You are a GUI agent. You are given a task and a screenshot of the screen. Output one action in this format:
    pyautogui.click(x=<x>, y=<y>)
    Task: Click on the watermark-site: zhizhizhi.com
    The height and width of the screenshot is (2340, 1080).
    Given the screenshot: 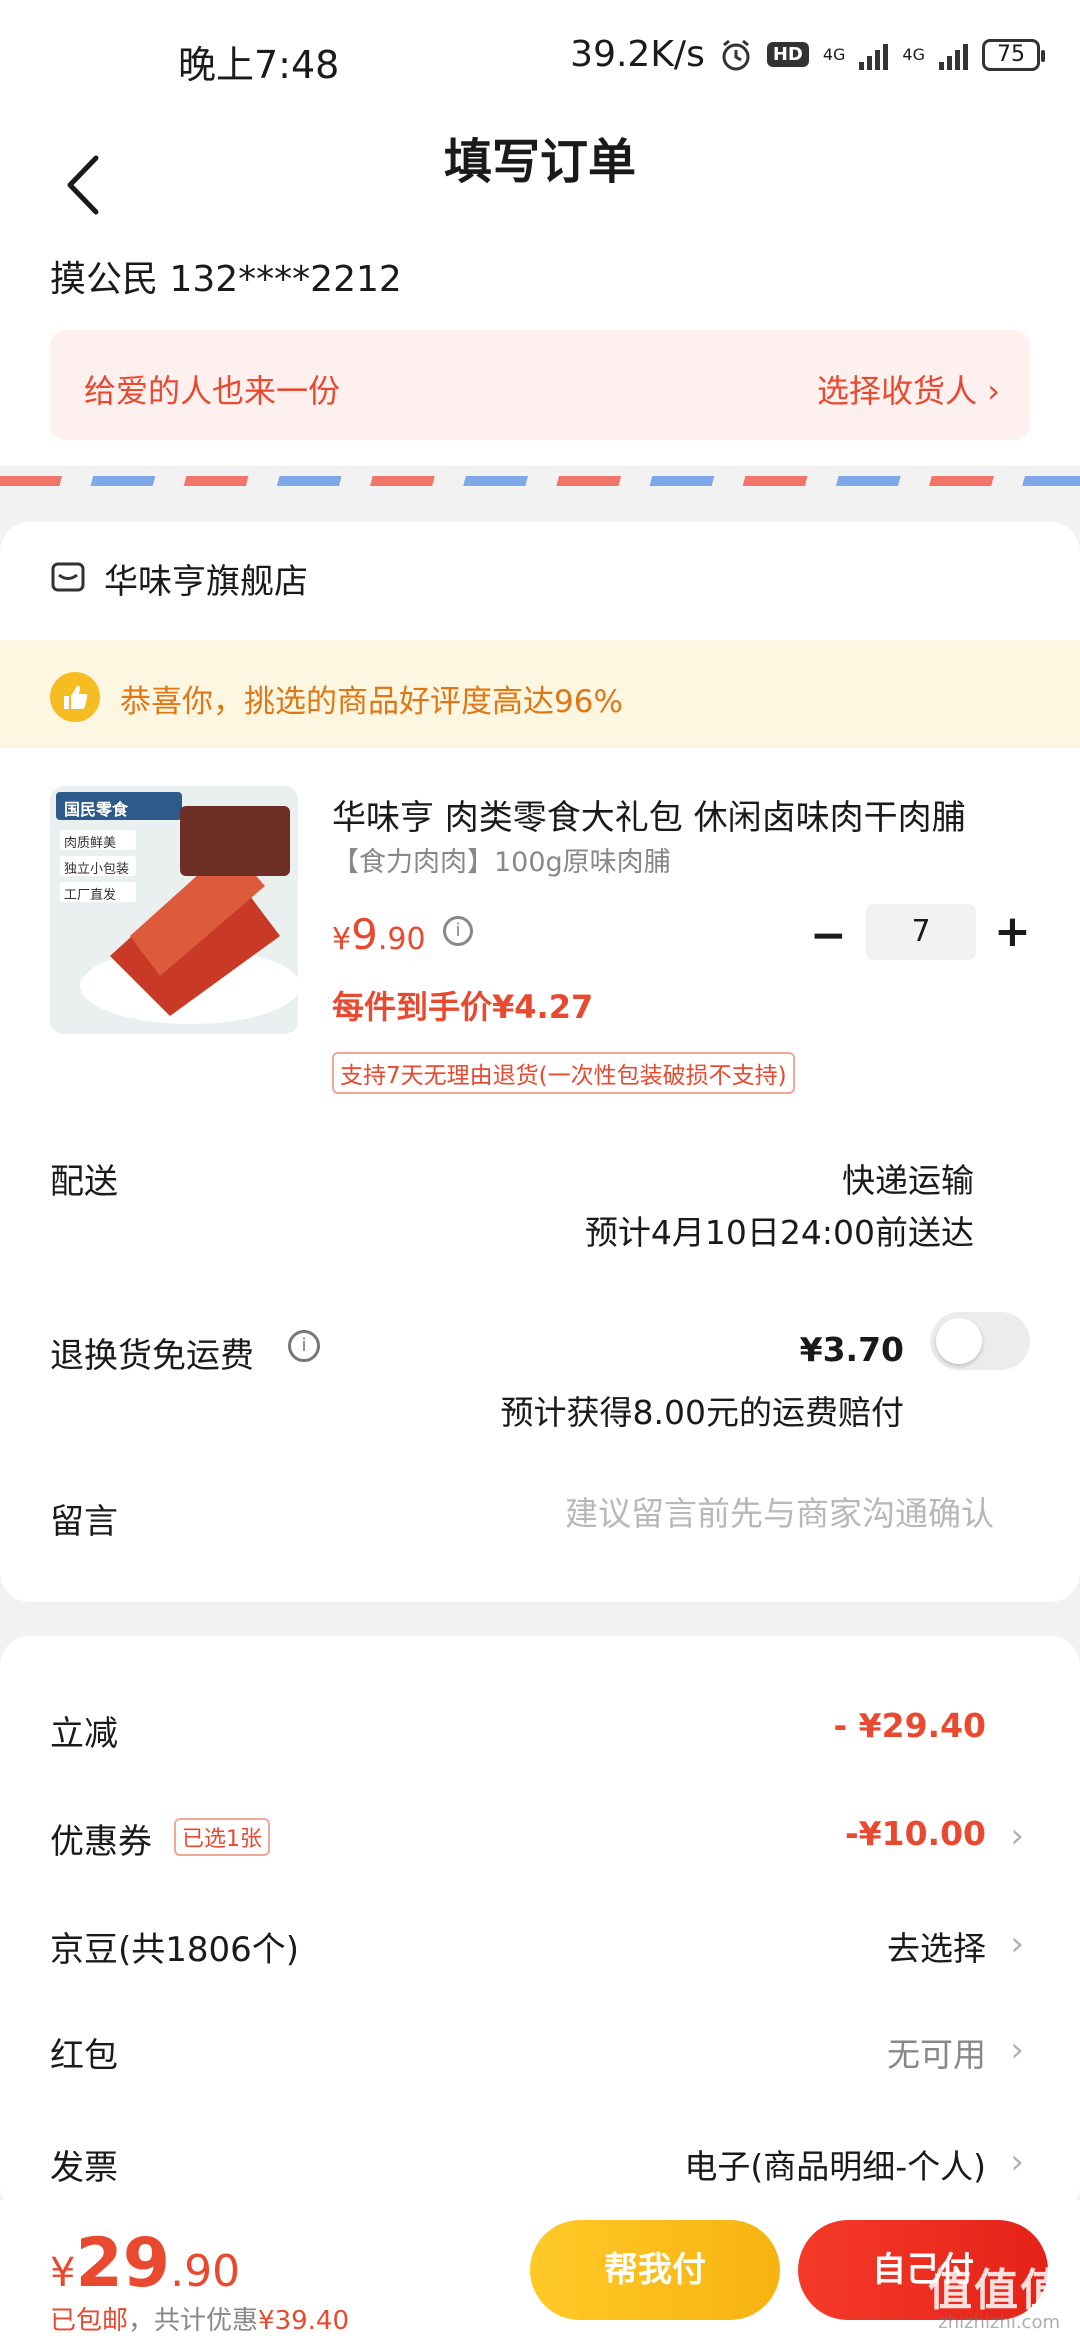 What is the action you would take?
    pyautogui.click(x=999, y=2322)
    